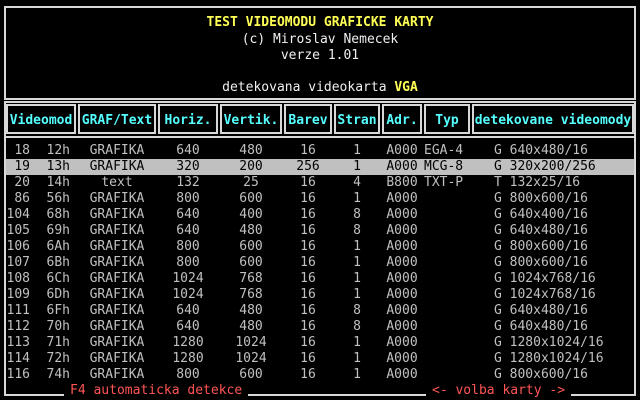  Describe the element at coordinates (320, 231) in the screenshot. I see `table-row: 105 69h GRAFIKA 640 480 16 8 A000 G 640x480/16` at that location.